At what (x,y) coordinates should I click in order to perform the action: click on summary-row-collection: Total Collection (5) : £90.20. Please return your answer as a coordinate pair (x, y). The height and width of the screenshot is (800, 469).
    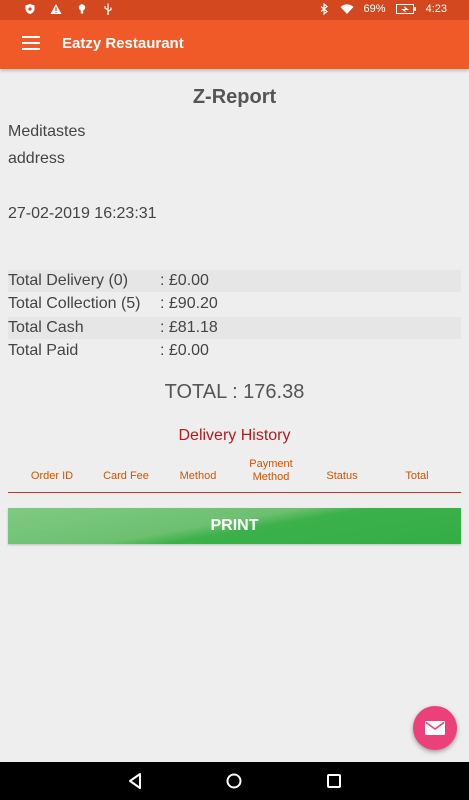
    Looking at the image, I should click on (234, 304).